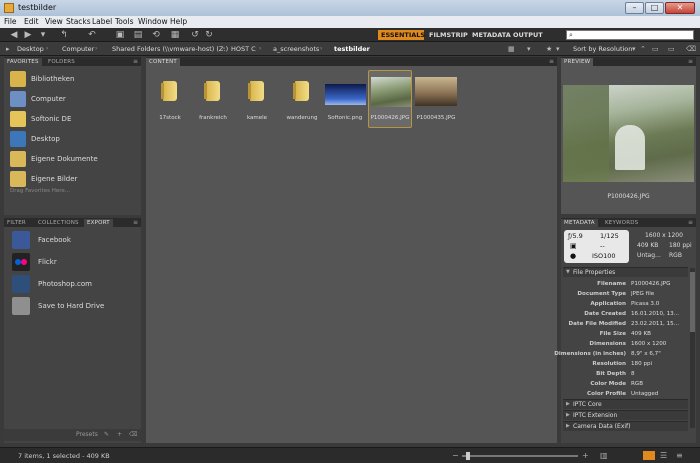  Describe the element at coordinates (178, 21) in the screenshot. I see `menu-help: Help` at that location.